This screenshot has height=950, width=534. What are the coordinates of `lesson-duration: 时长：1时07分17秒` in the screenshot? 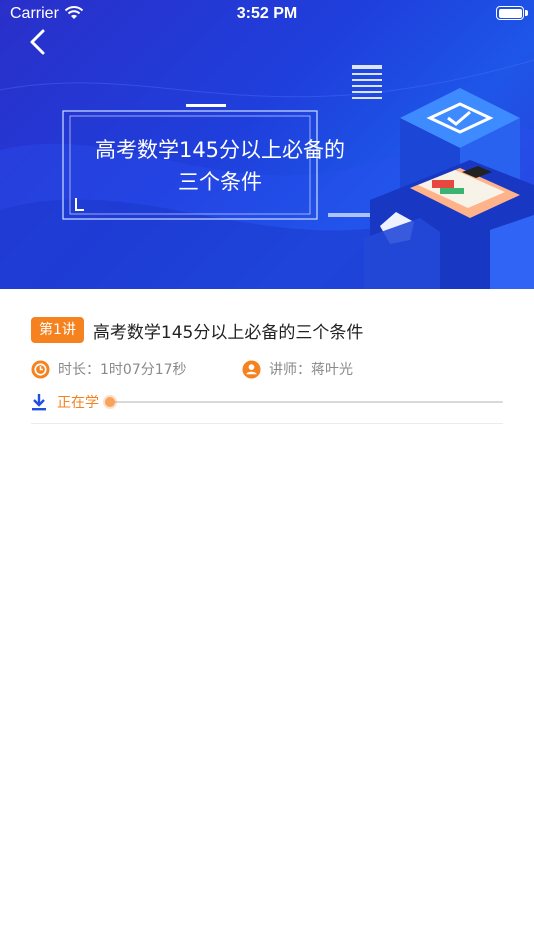 It's located at (109, 369).